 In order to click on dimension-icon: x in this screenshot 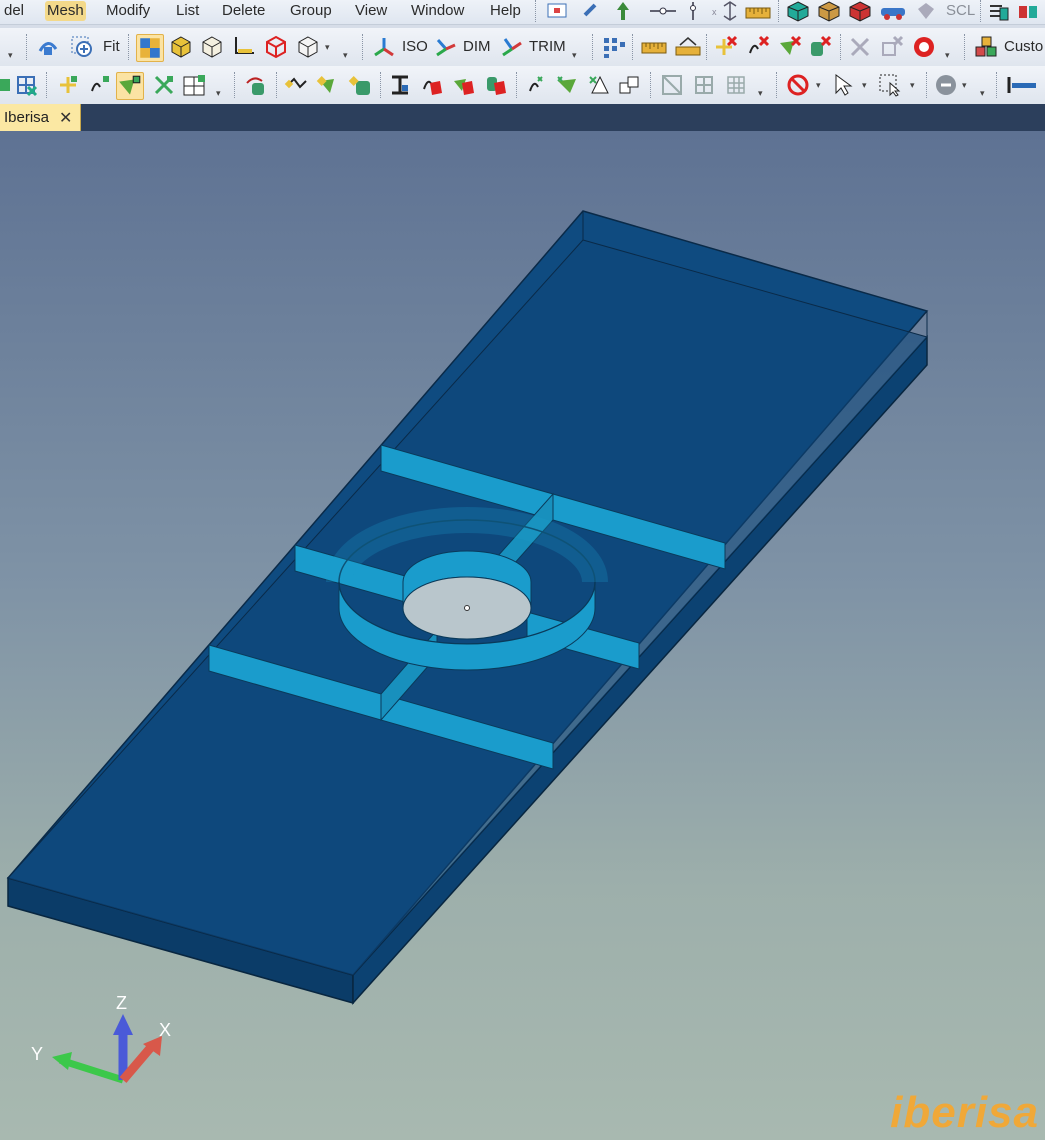, I will do `click(725, 11)`.